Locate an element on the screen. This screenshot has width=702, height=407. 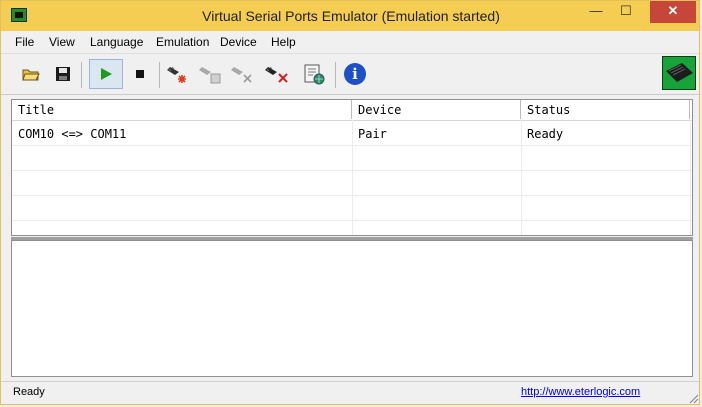
menu-view: View is located at coordinates (62, 42).